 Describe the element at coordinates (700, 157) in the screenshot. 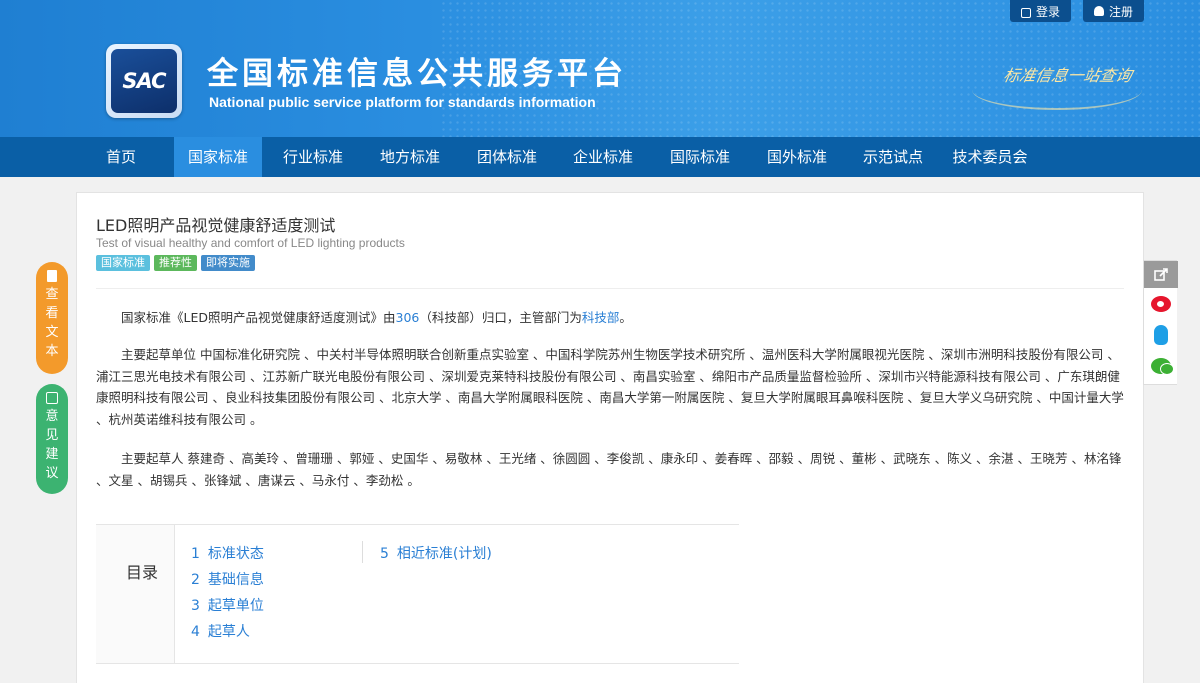

I see `nav-item-international-standards: 国际标准` at that location.